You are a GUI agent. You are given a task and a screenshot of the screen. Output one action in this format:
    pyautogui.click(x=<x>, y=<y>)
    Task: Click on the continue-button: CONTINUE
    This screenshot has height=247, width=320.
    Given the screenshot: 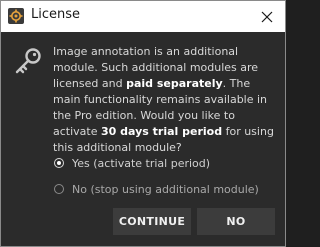 What is the action you would take?
    pyautogui.click(x=152, y=221)
    